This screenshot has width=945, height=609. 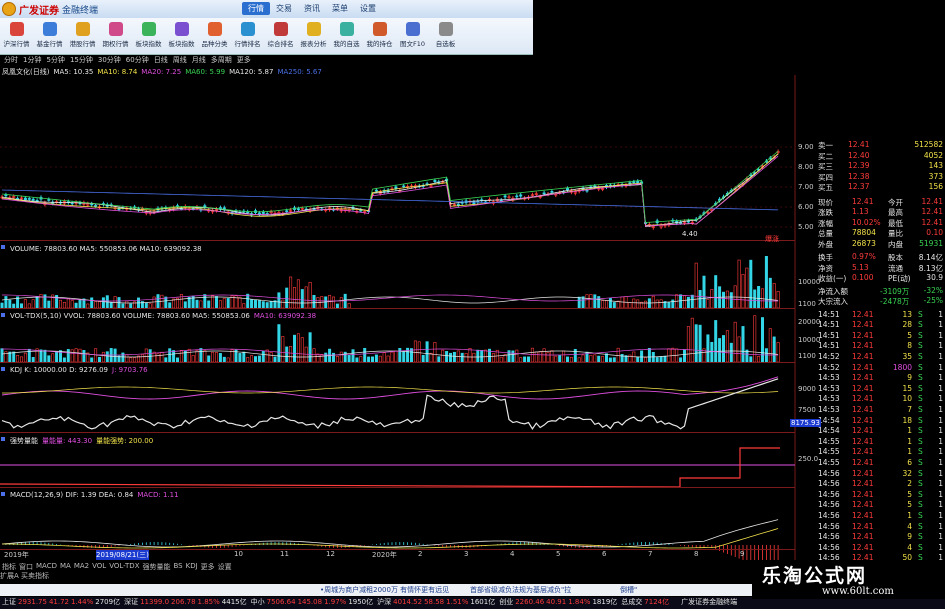 What do you see at coordinates (221, 60) in the screenshot?
I see `period-option: 多周期` at bounding box center [221, 60].